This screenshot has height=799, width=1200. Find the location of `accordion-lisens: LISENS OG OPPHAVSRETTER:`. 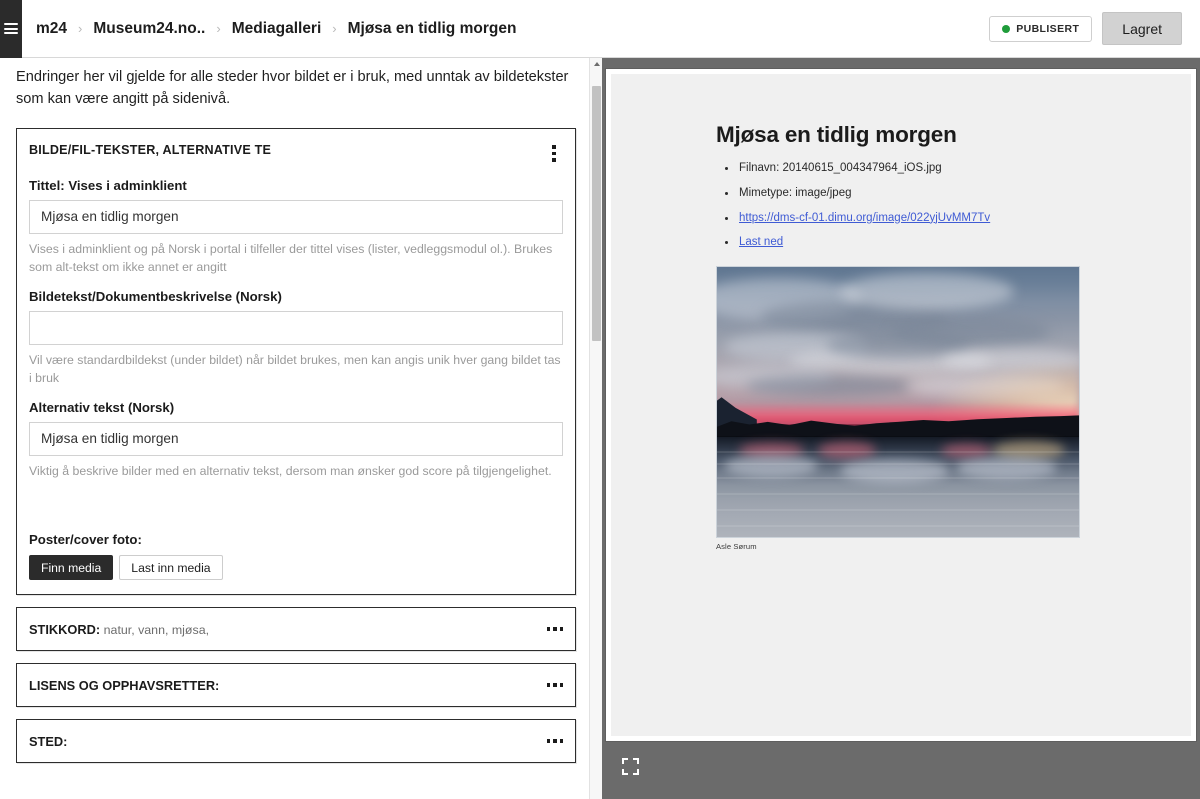

accordion-lisens: LISENS OG OPPHAVSRETTER: is located at coordinates (296, 685).